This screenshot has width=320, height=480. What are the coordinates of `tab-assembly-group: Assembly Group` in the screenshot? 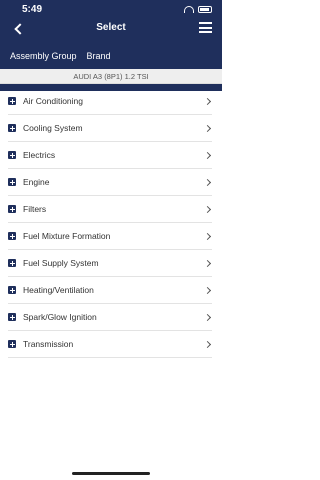 It's located at (43, 56).